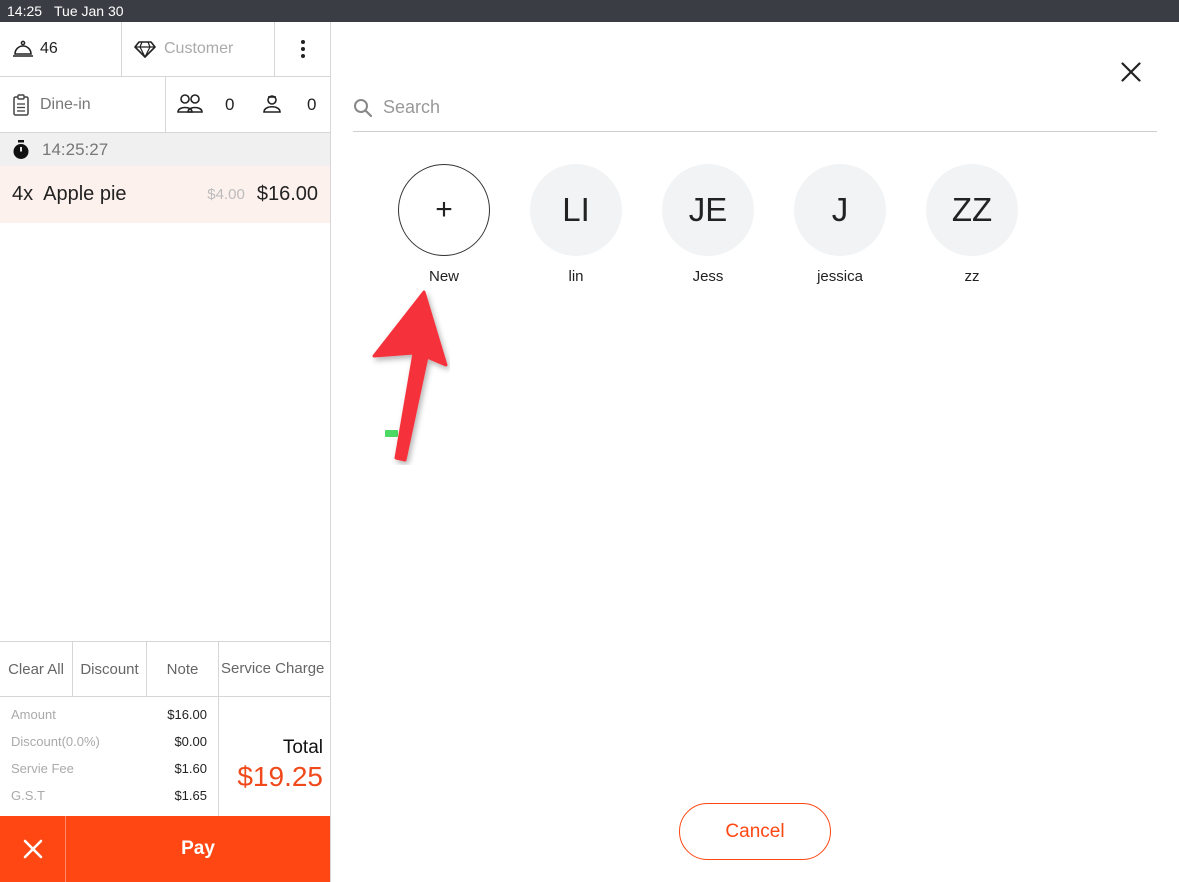 Image resolution: width=1179 pixels, height=882 pixels. Describe the element at coordinates (733, 107) in the screenshot. I see `search-input` at that location.